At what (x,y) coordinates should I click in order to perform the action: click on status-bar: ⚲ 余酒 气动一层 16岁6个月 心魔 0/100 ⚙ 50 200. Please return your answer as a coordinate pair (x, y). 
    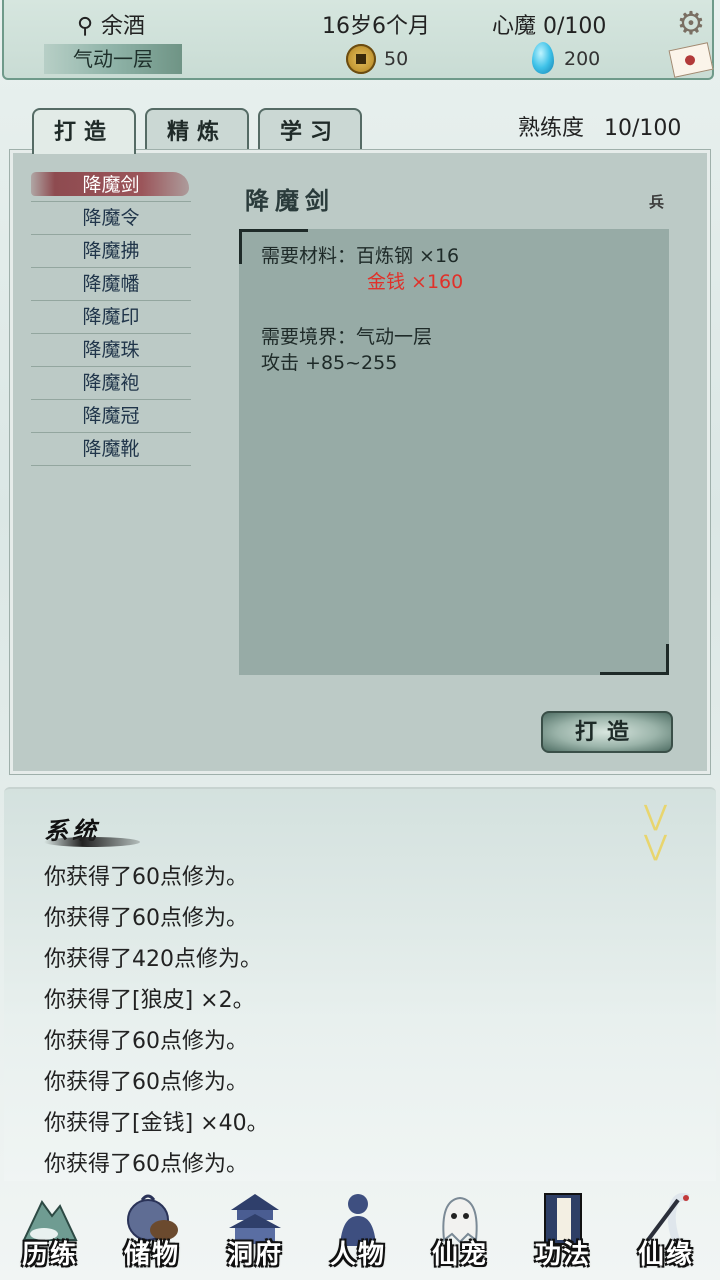
    Looking at the image, I should click on (358, 40).